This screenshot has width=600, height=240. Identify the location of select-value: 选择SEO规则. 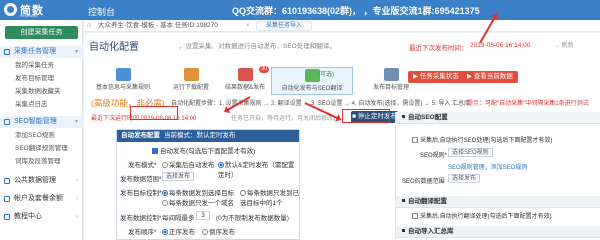
(470, 152).